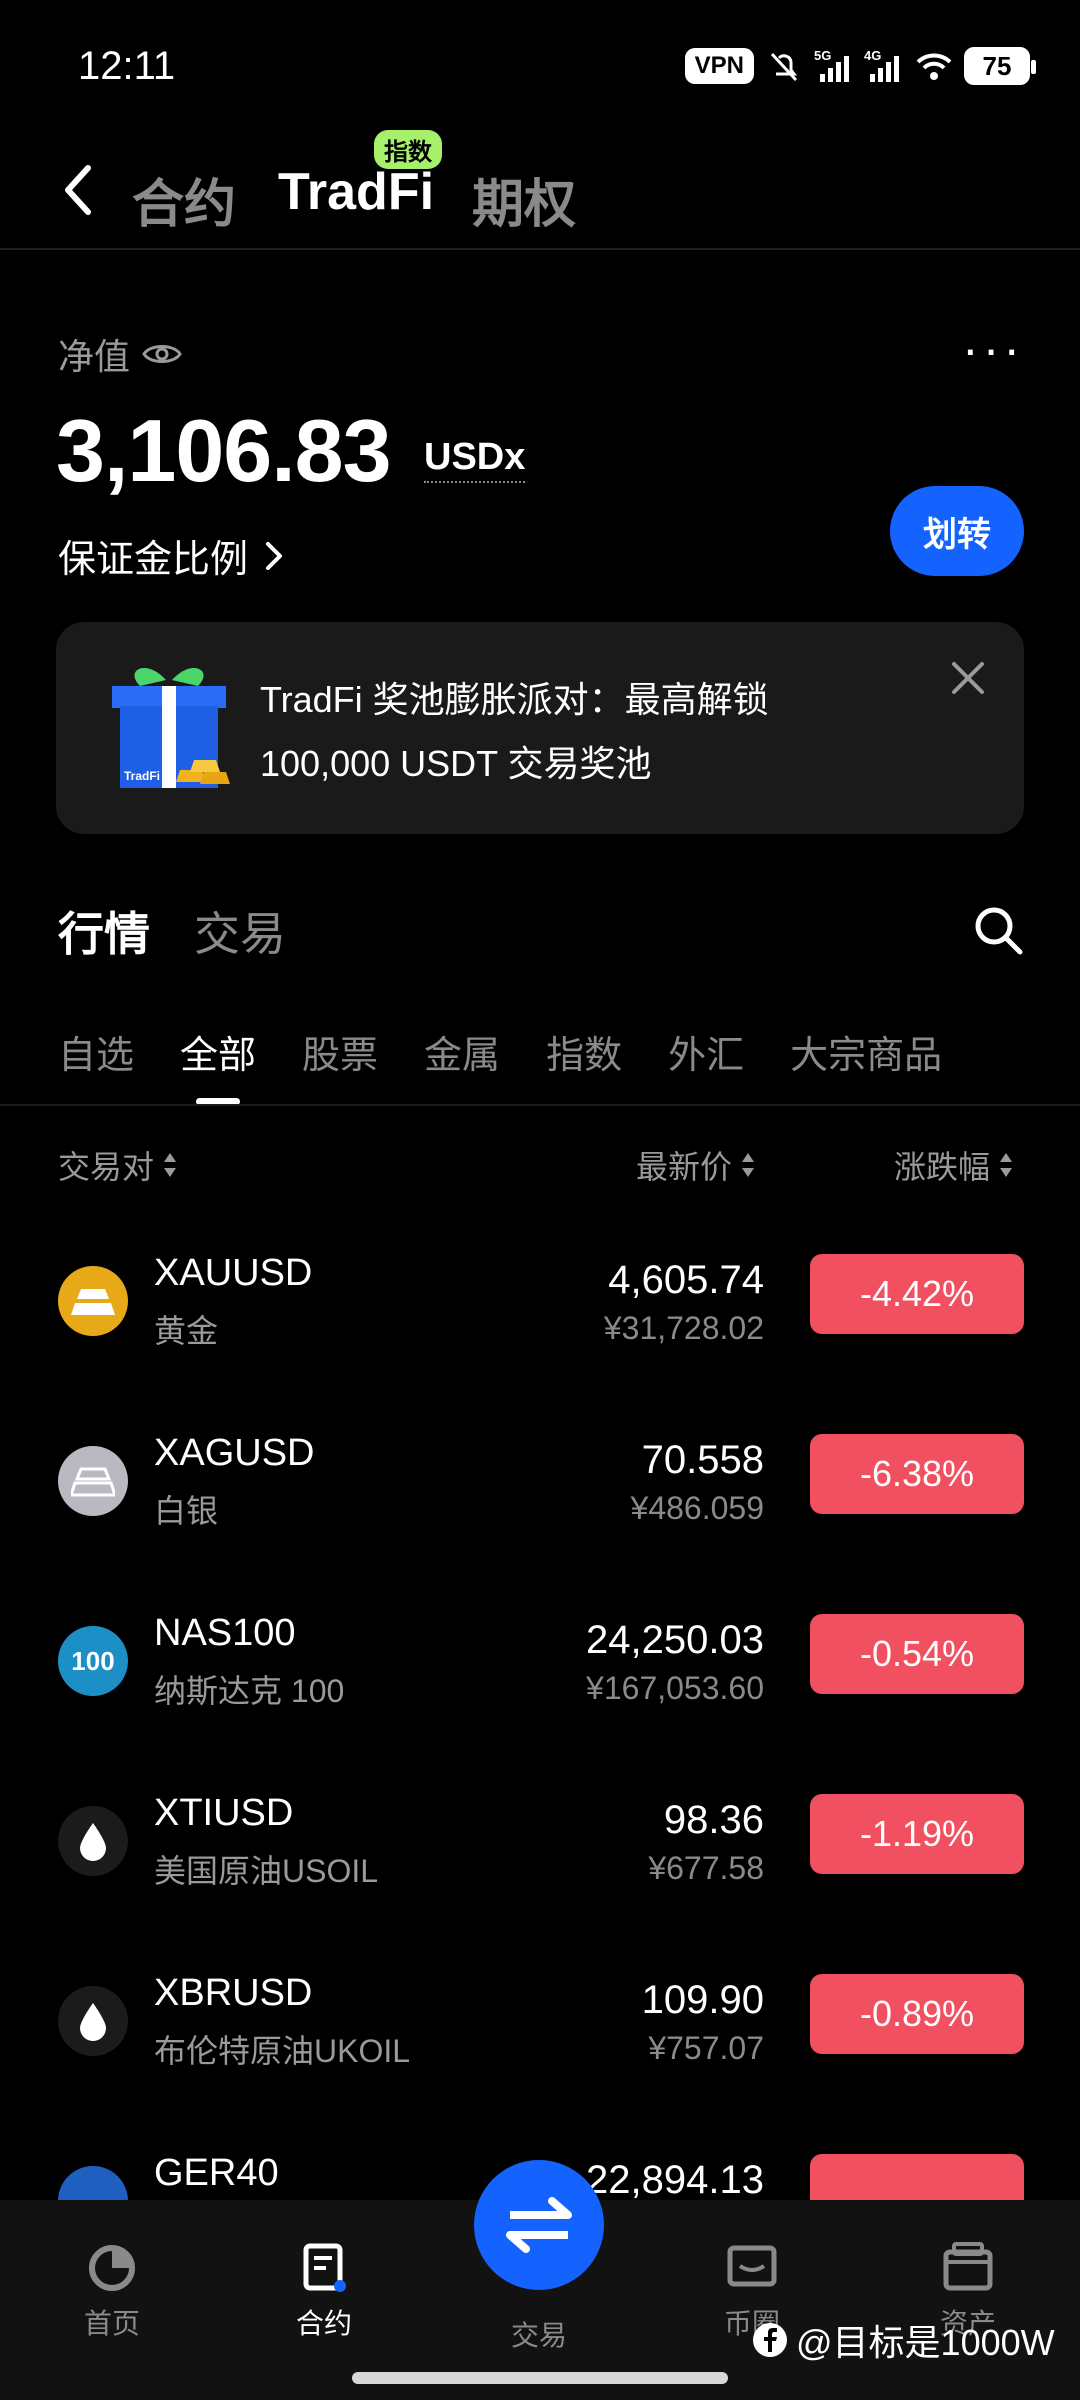 This screenshot has width=1080, height=2400. I want to click on status-icons: VPN 5G 4G 75, so click(860, 66).